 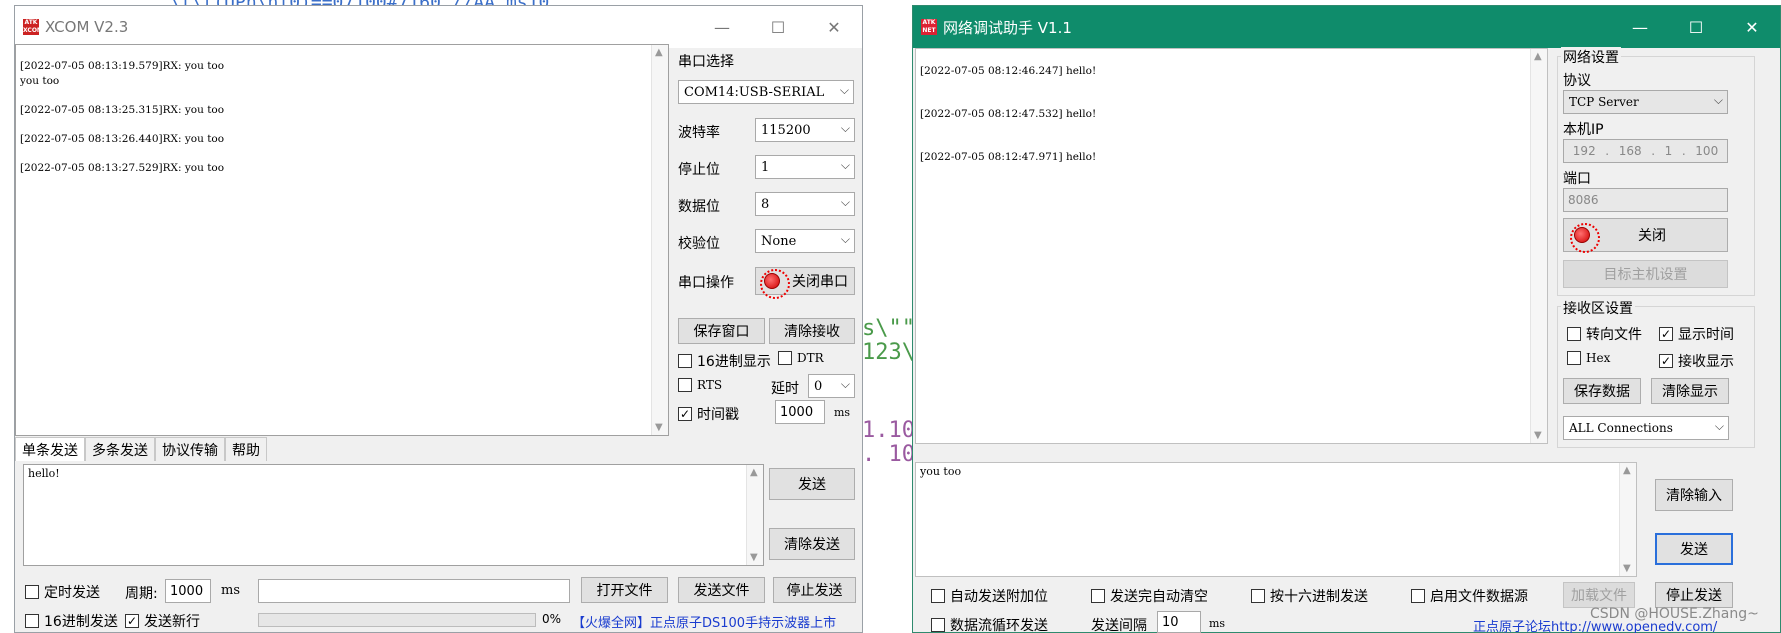 What do you see at coordinates (766, 92) in the screenshot?
I see `port-select: COM14:USB-SERIAL ⌵` at bounding box center [766, 92].